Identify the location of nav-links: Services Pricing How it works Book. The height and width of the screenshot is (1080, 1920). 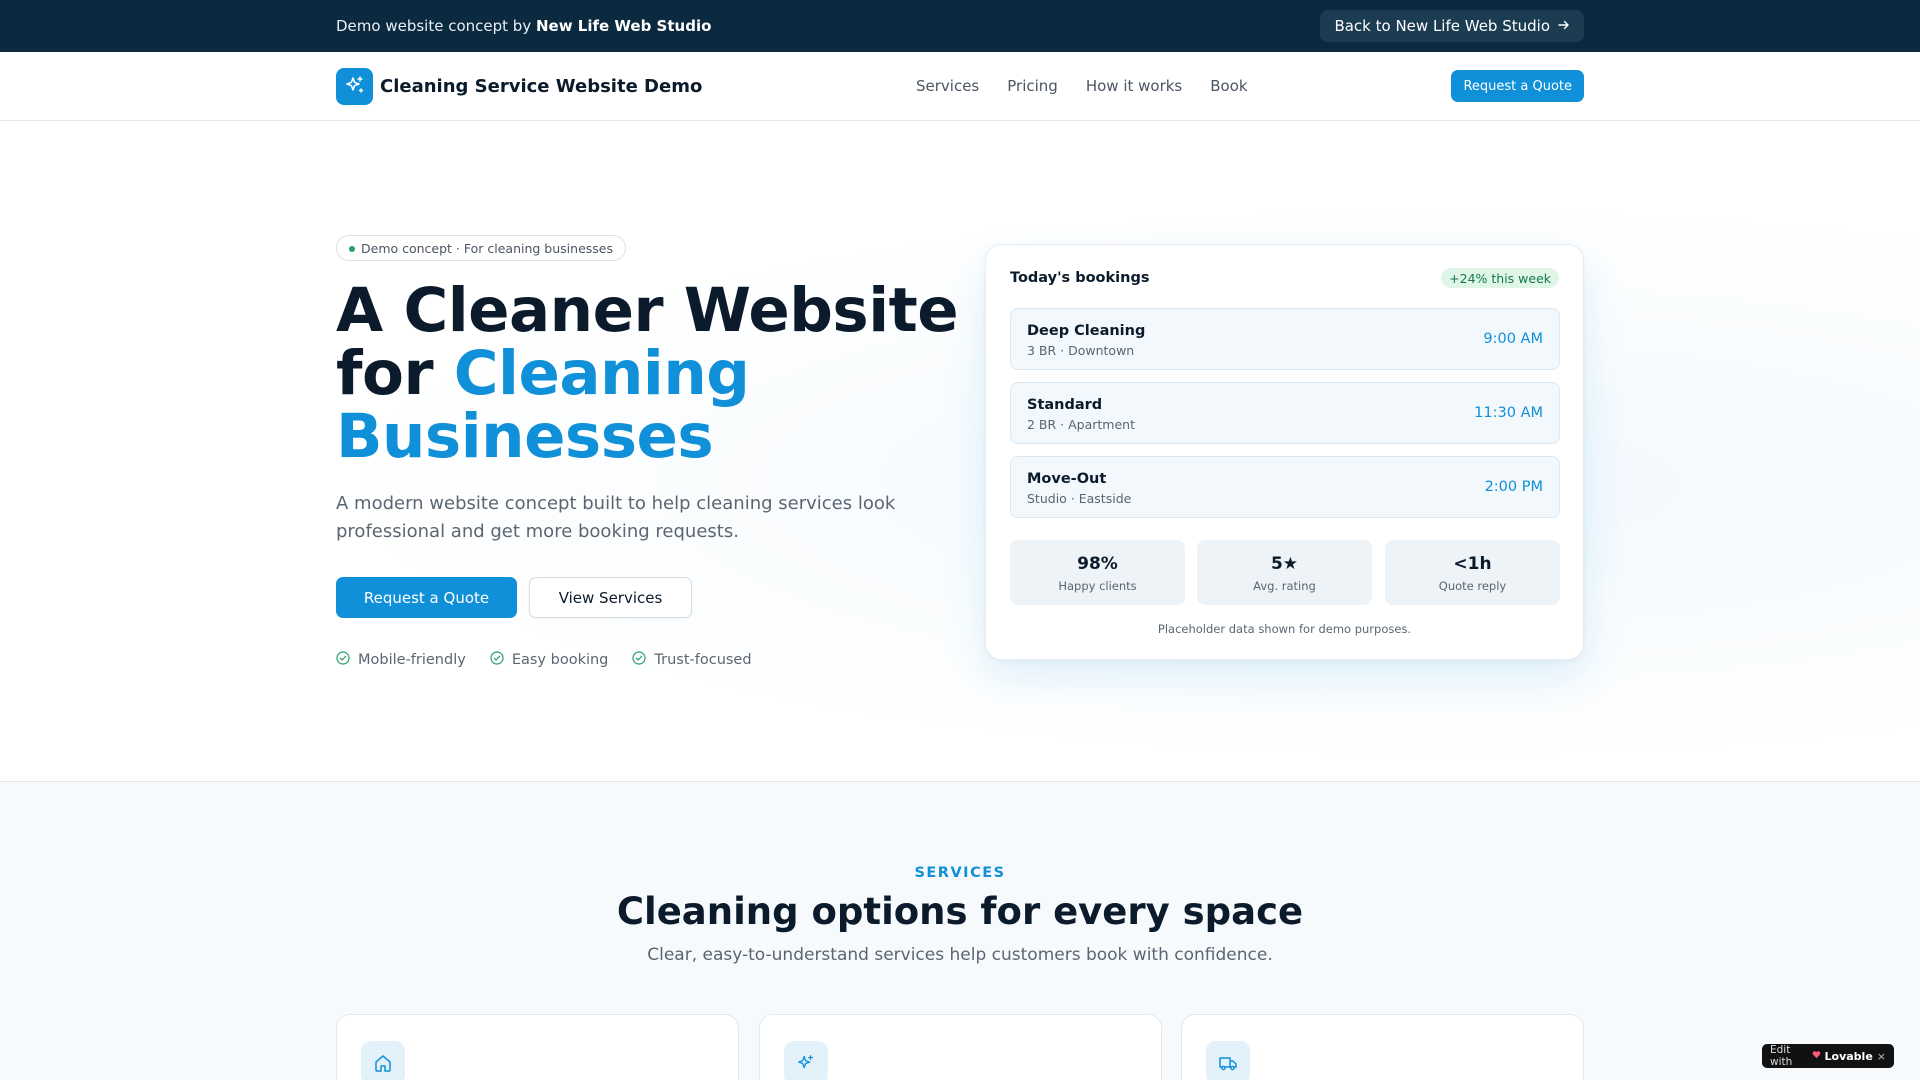
(1082, 86).